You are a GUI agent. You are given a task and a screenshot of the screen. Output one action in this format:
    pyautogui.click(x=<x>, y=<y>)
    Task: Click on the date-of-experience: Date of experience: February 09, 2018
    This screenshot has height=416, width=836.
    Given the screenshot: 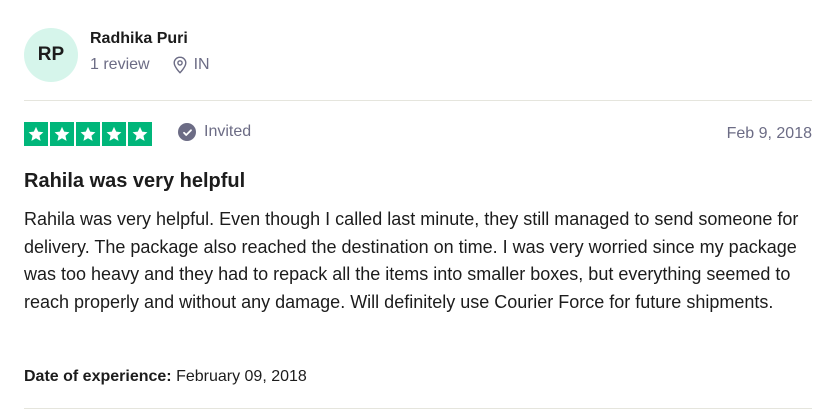 What is the action you would take?
    pyautogui.click(x=165, y=377)
    